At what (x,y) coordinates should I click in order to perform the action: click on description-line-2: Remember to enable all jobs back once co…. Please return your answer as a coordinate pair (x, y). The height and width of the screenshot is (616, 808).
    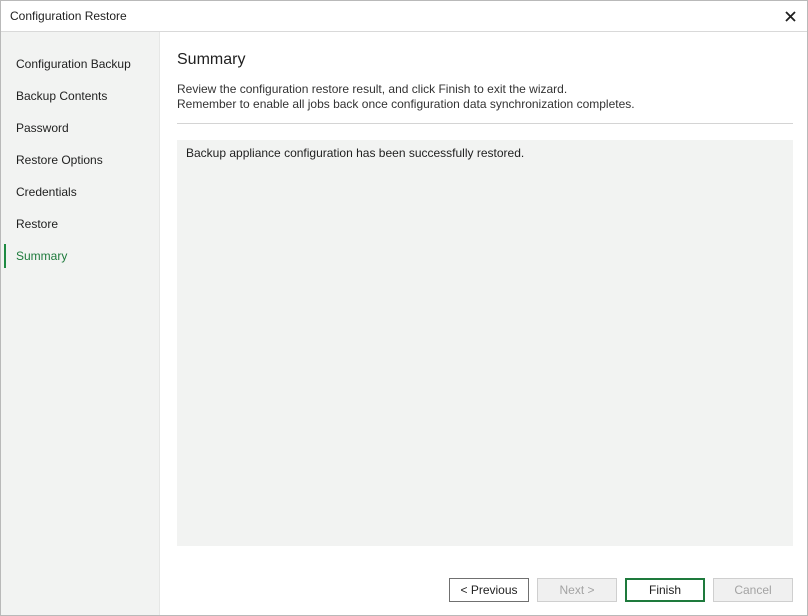
    Looking at the image, I should click on (406, 104).